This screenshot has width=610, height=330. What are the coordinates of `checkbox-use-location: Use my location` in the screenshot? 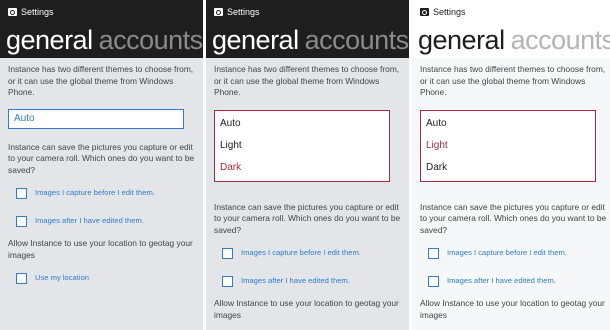 It's located at (107, 278).